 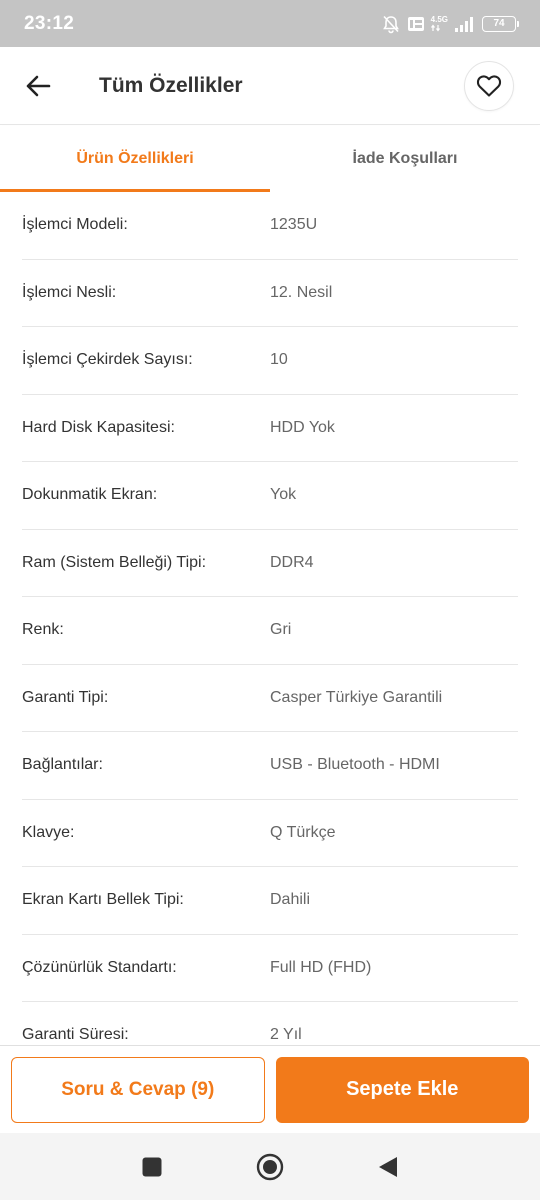 What do you see at coordinates (302, 427) in the screenshot?
I see `spec-value: HDD Yok` at bounding box center [302, 427].